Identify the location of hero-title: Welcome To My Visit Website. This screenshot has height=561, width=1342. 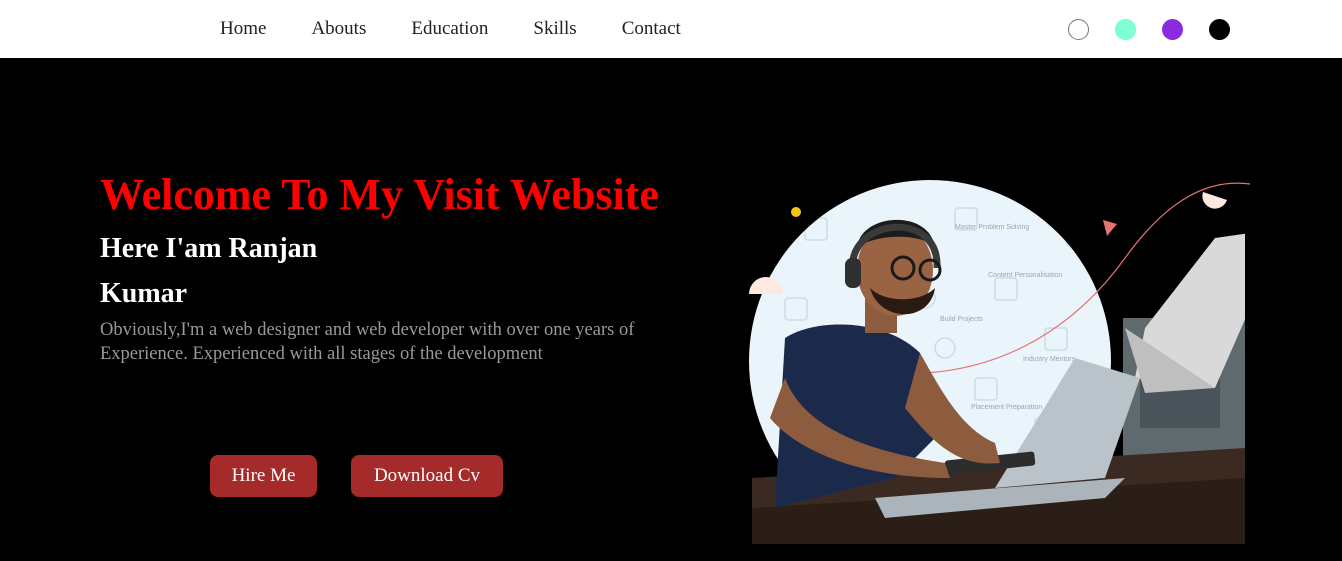
(379, 194).